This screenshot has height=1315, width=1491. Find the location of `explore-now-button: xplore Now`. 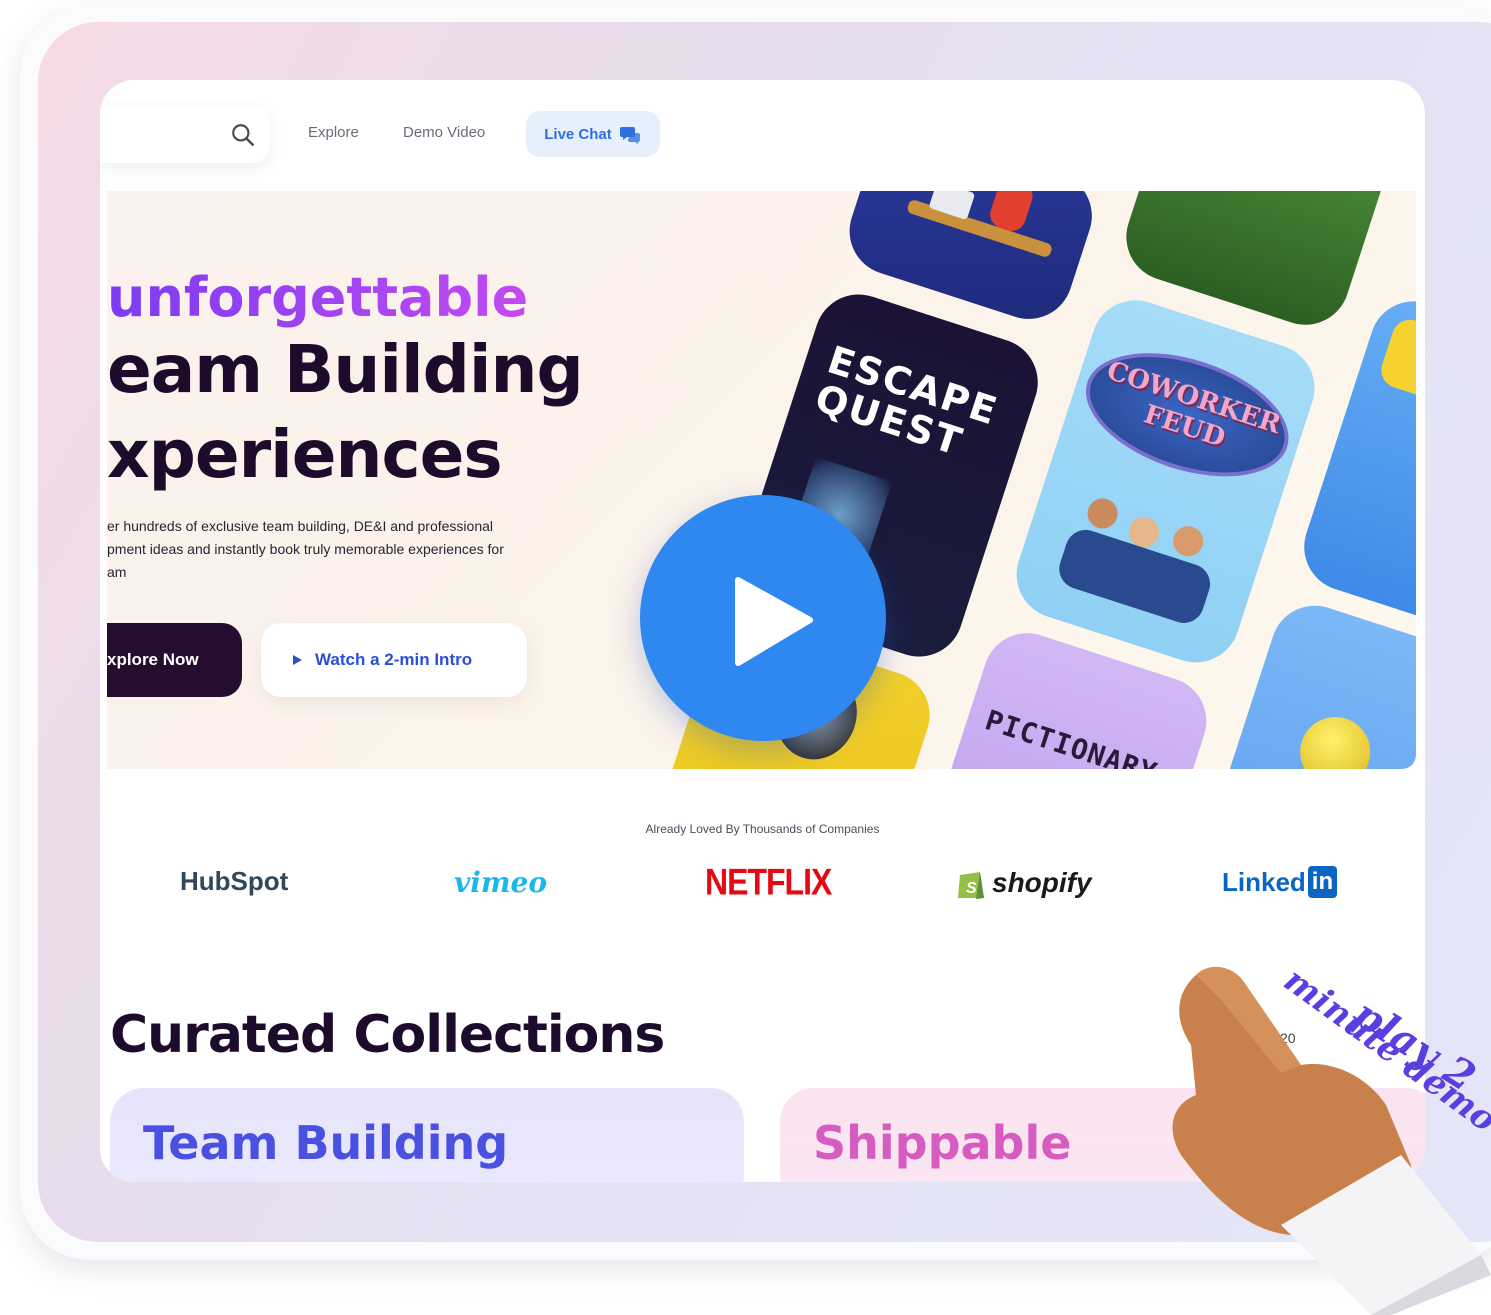

explore-now-button: xplore Now is located at coordinates (174, 660).